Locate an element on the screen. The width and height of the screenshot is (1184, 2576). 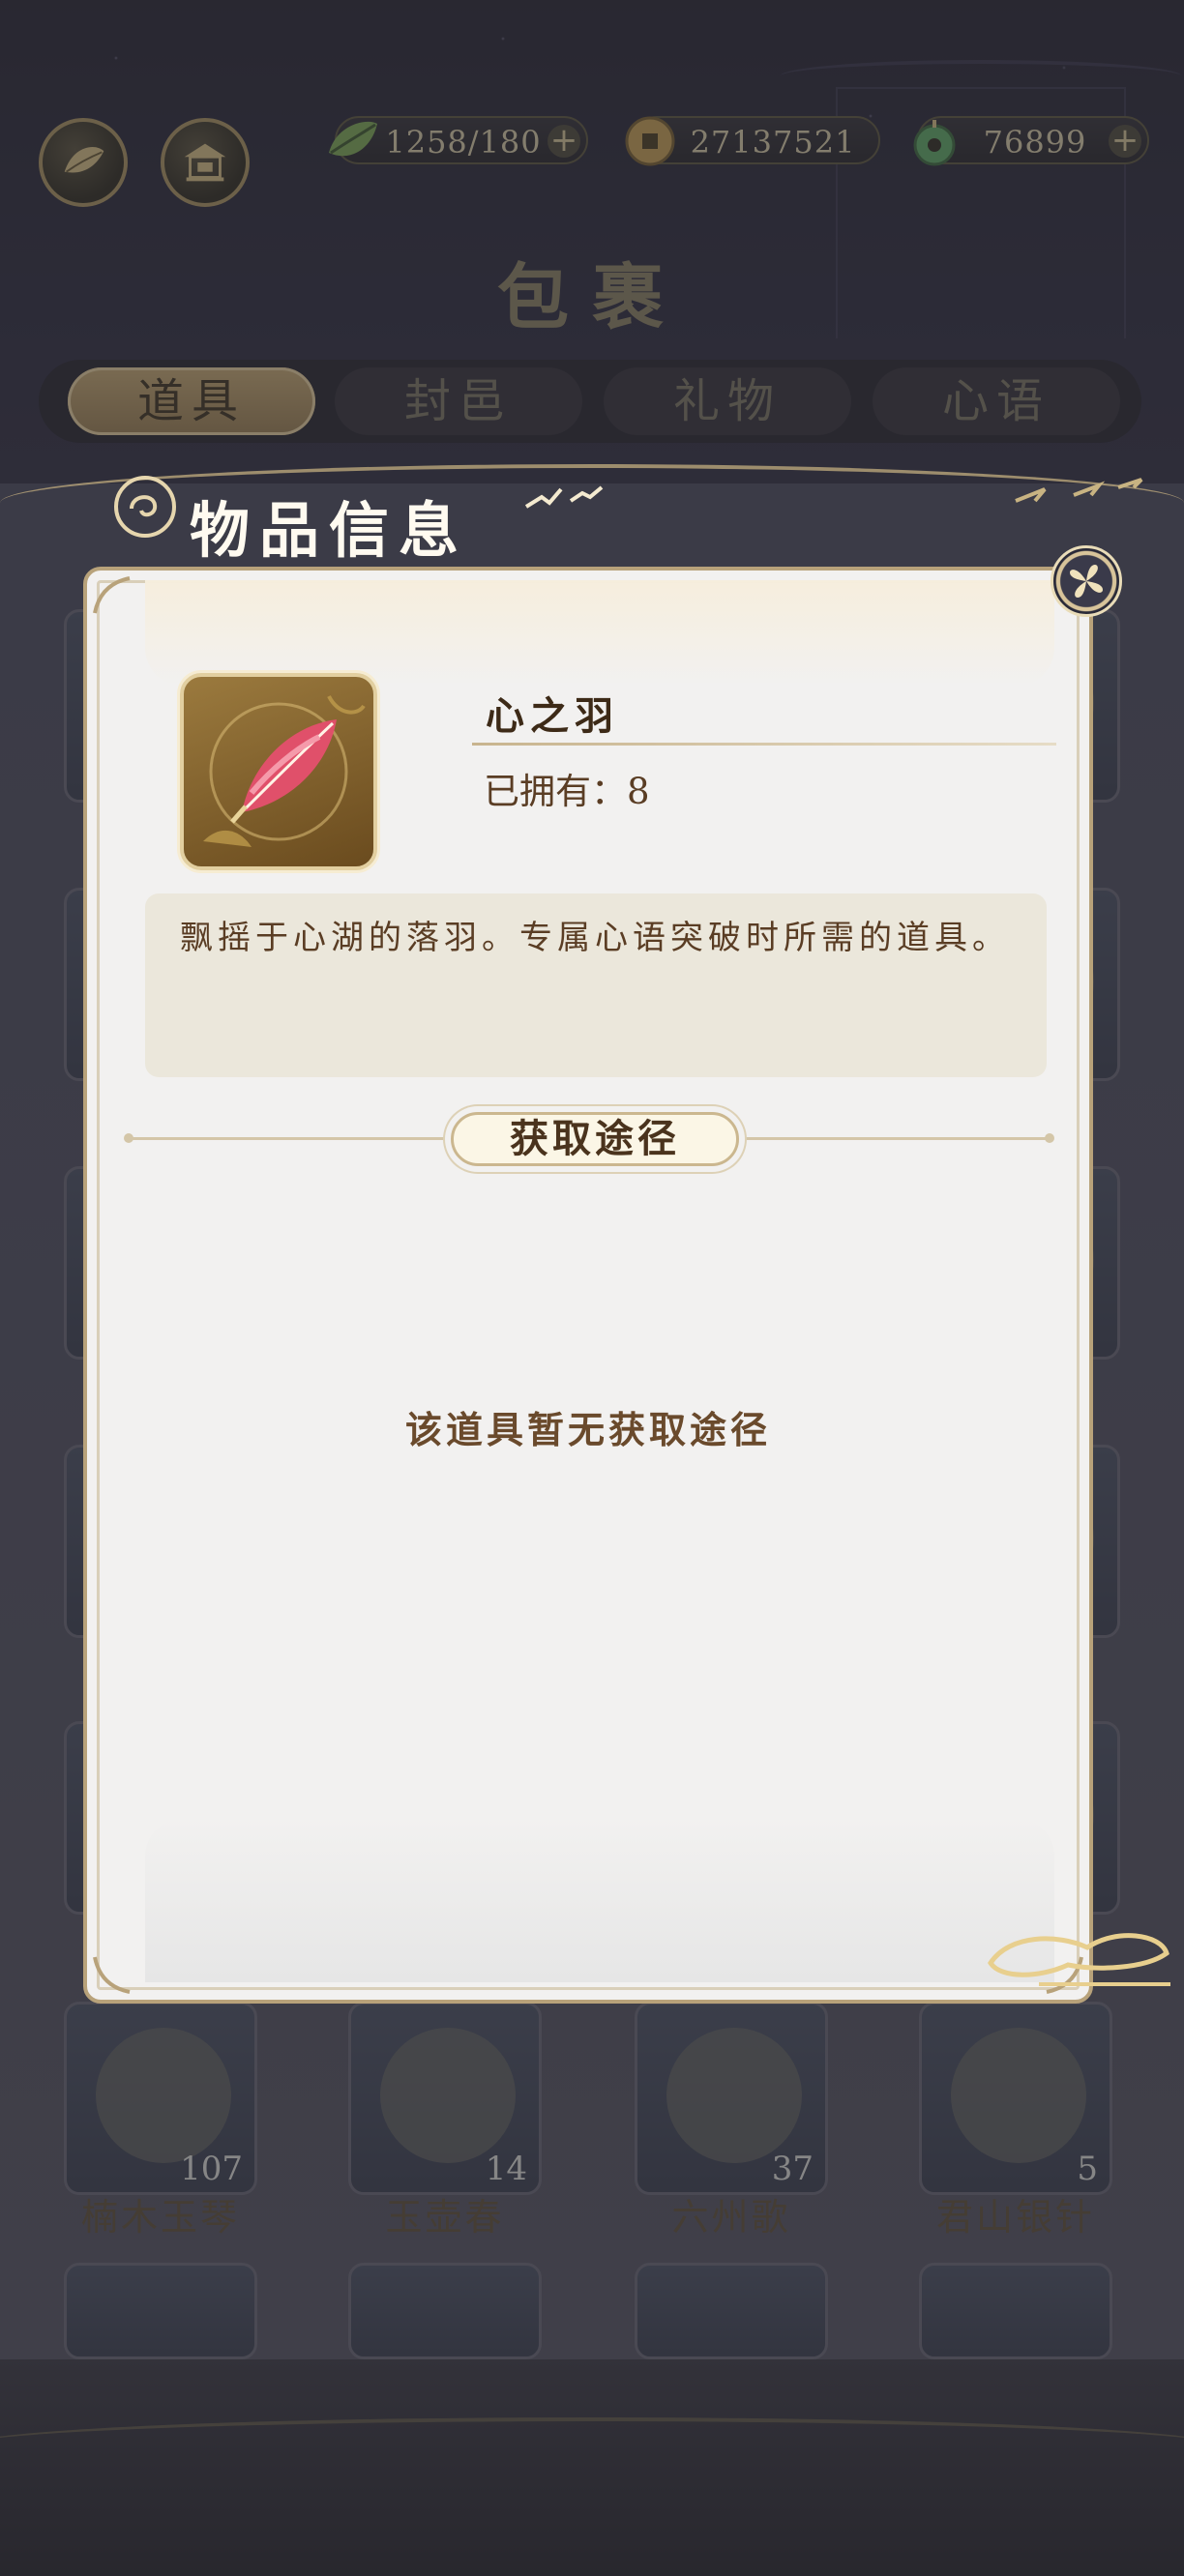
close-button is located at coordinates (1086, 581).